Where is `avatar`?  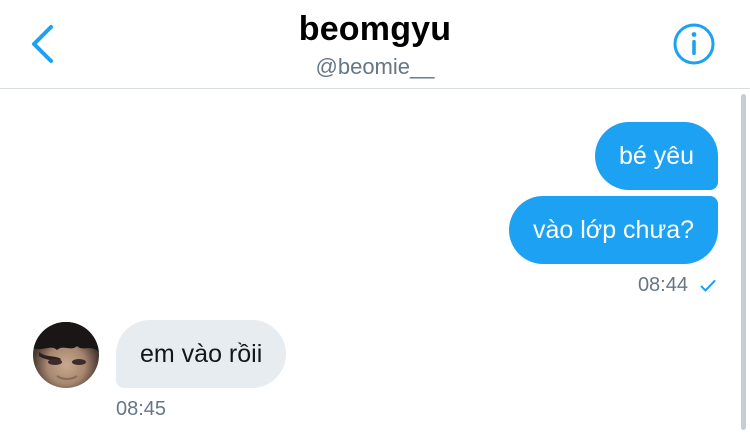 avatar is located at coordinates (66, 355).